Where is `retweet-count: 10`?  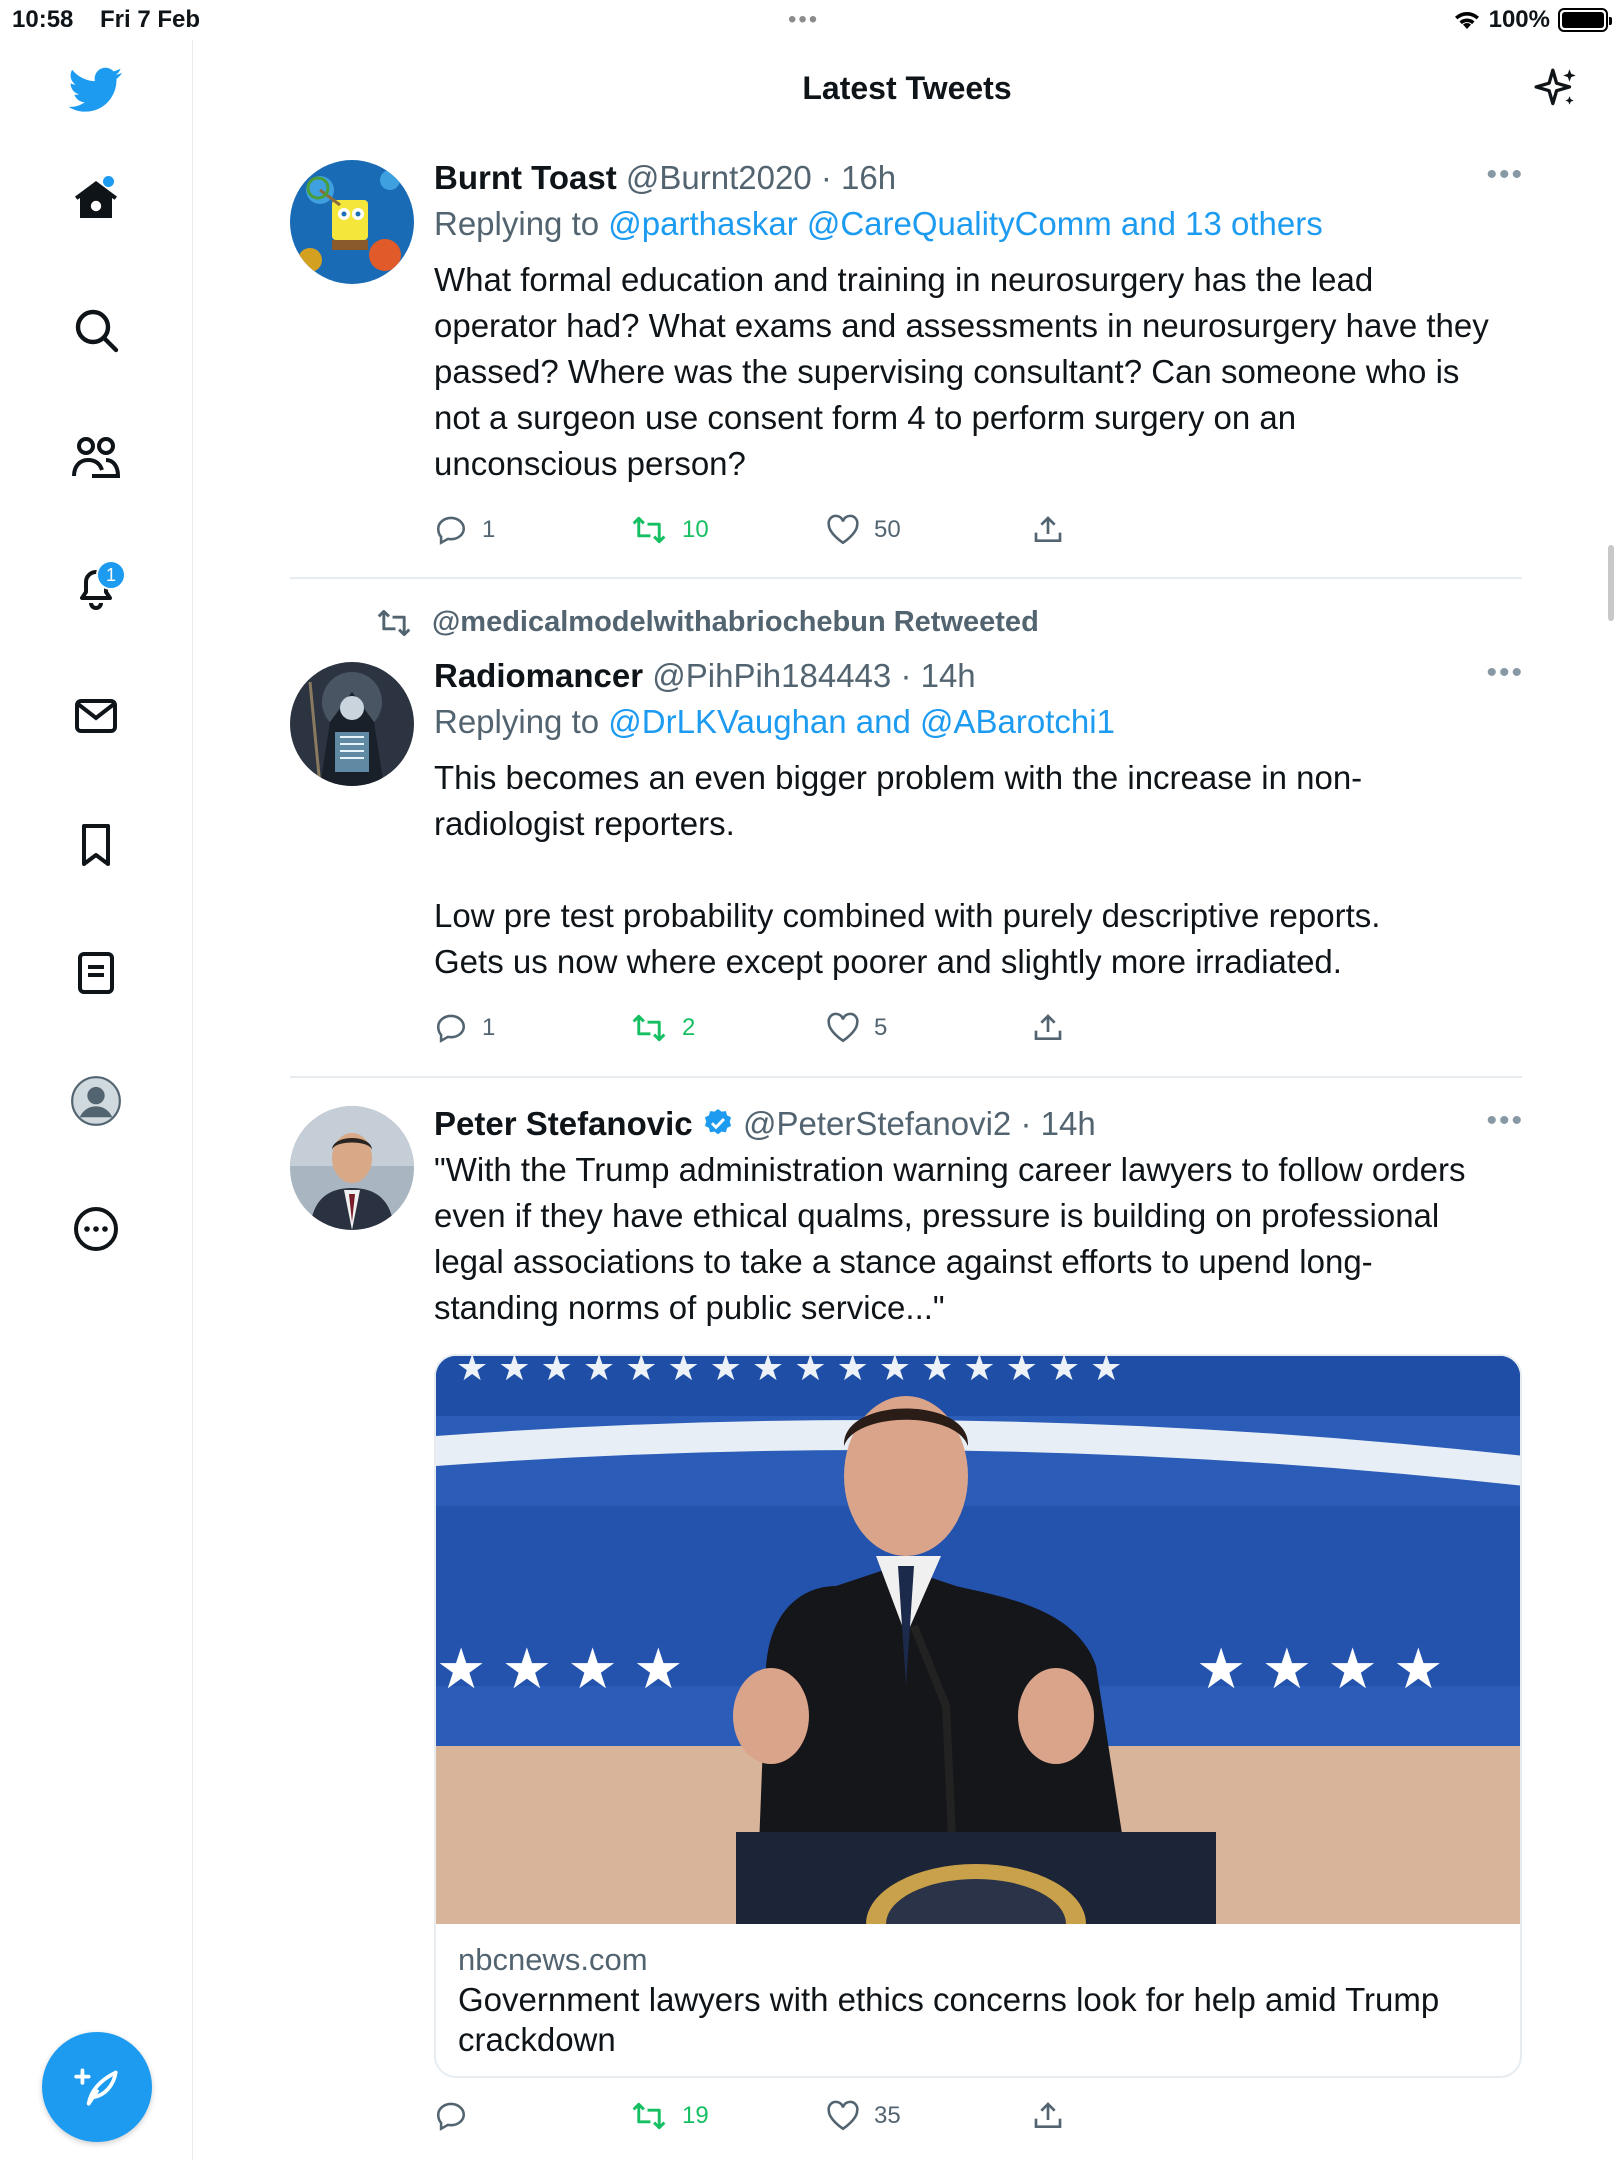
retweet-count: 10 is located at coordinates (695, 529).